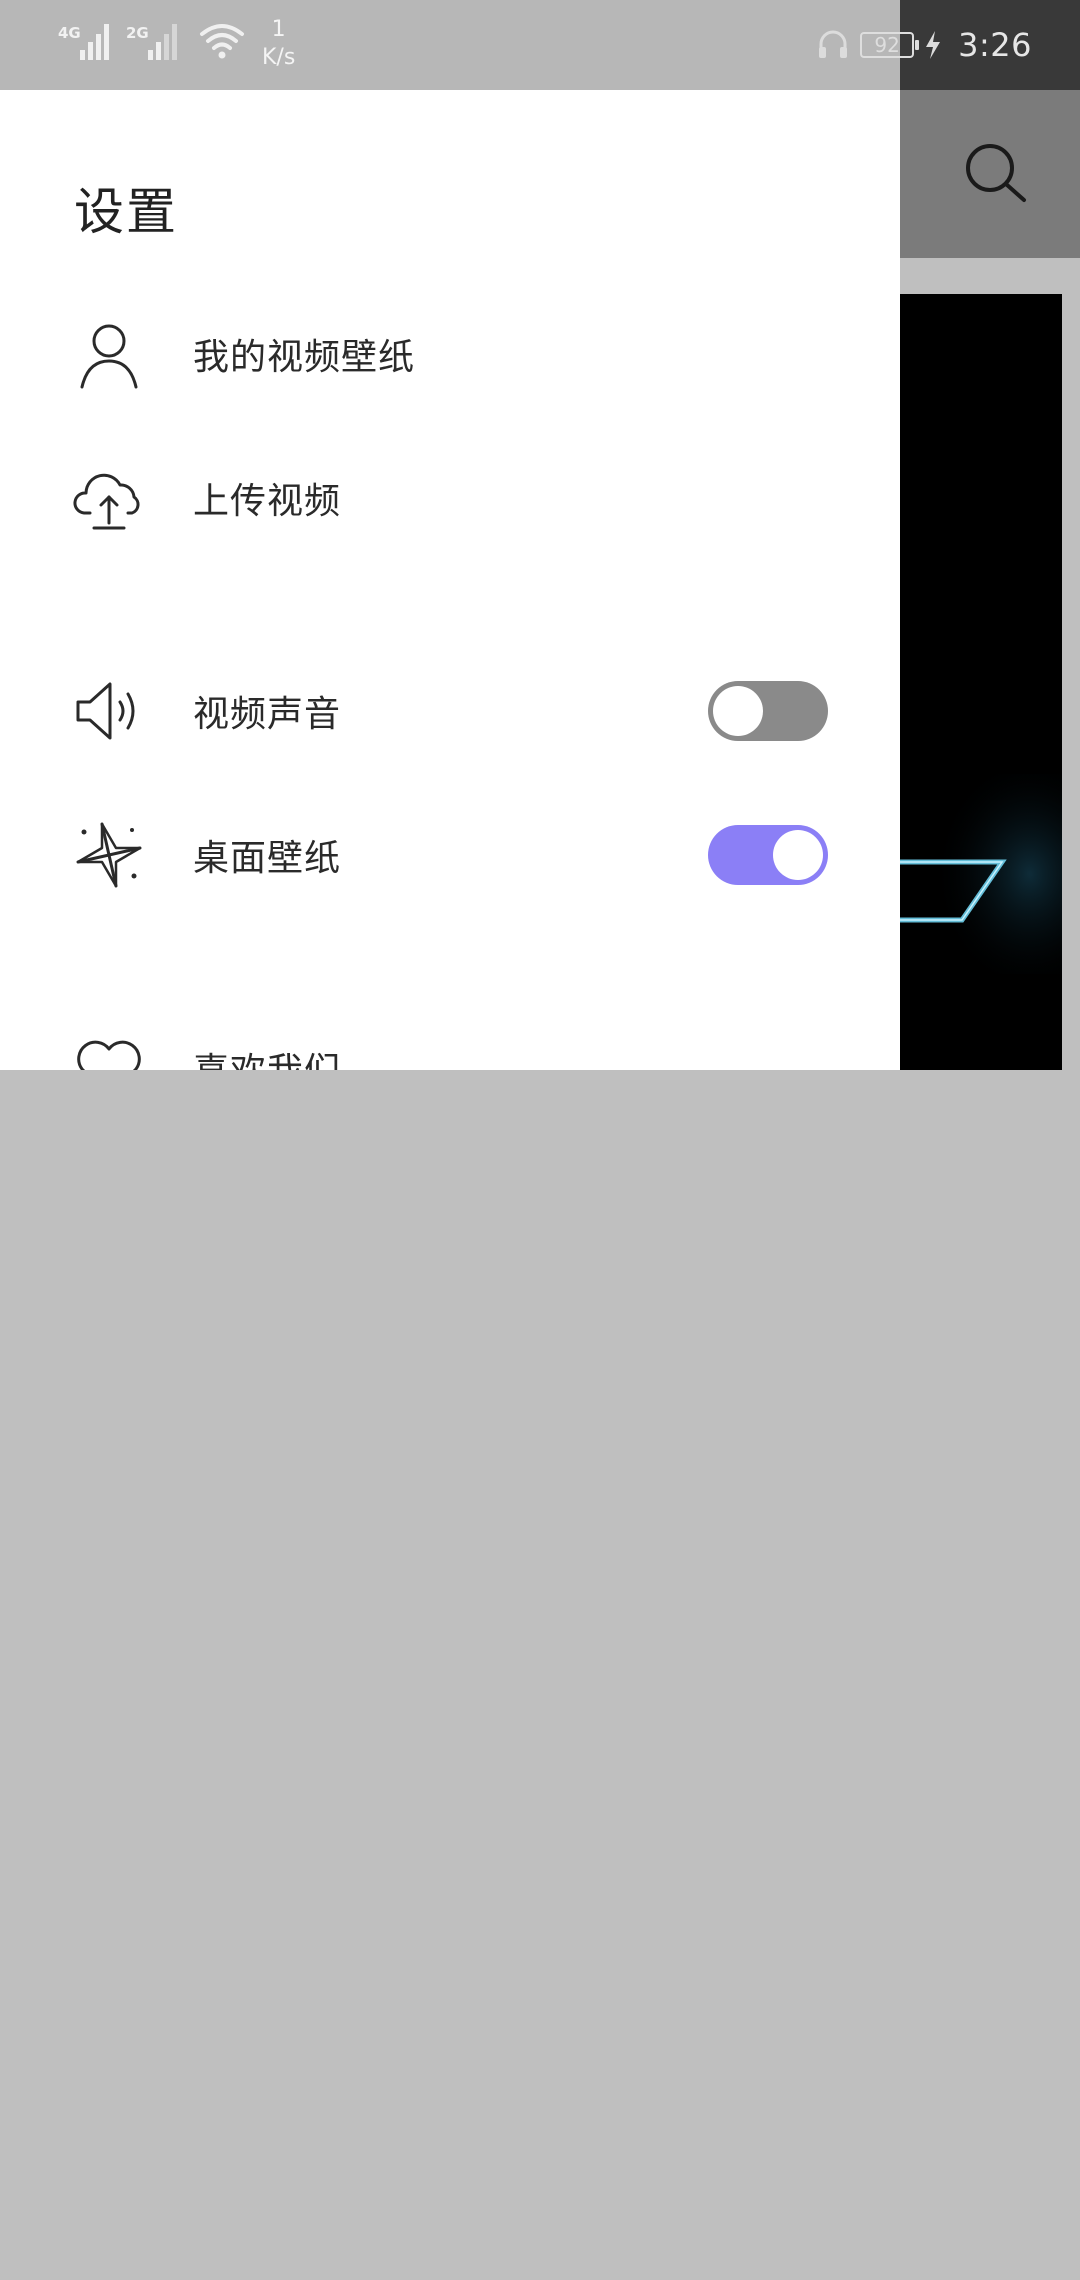 The image size is (1080, 2280). What do you see at coordinates (109, 1055) in the screenshot?
I see `heart-icon` at bounding box center [109, 1055].